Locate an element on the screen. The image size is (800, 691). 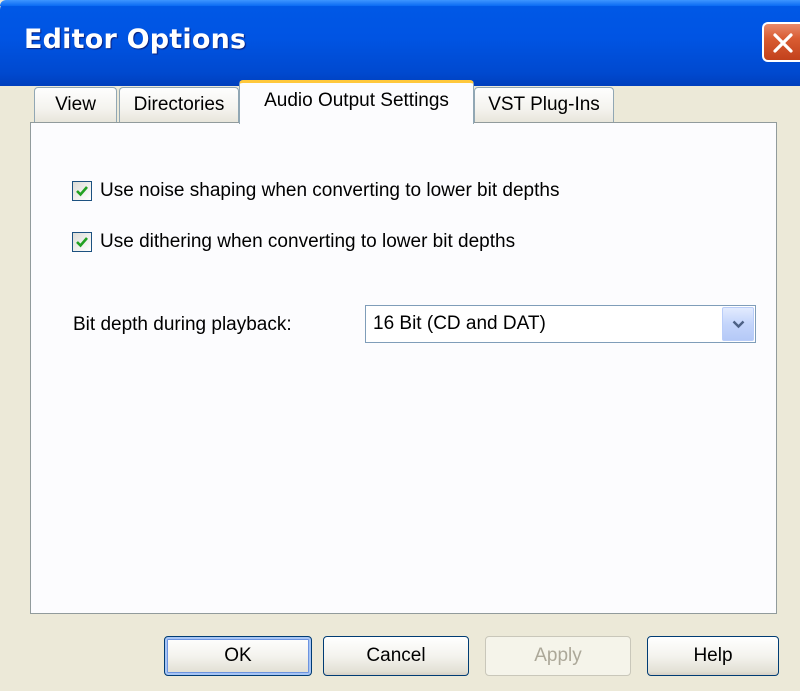
bit-depth-label: Bit depth during playback: is located at coordinates (182, 324).